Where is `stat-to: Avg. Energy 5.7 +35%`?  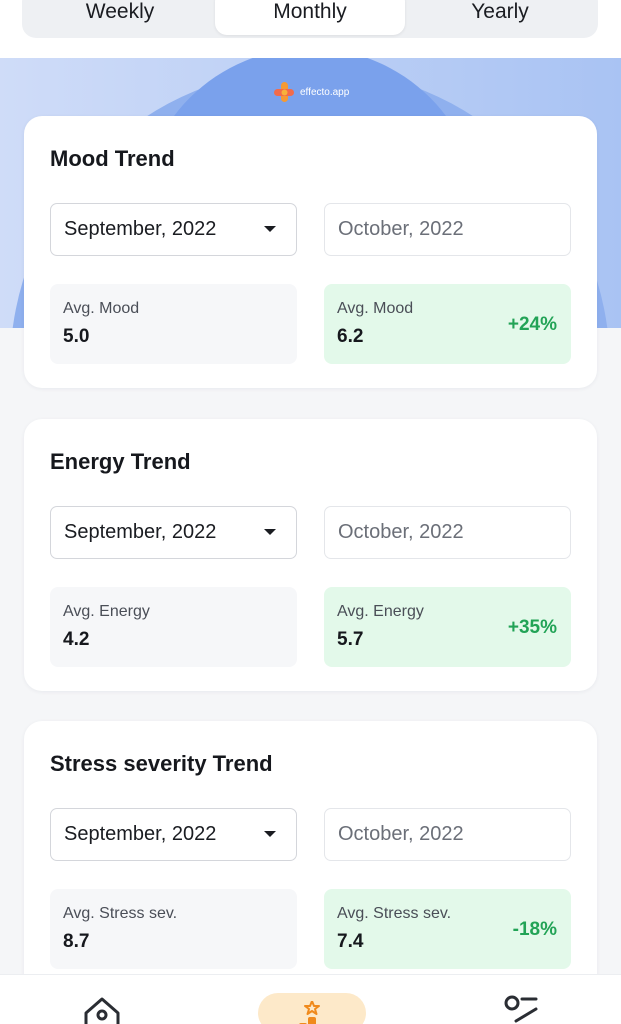 stat-to: Avg. Energy 5.7 +35% is located at coordinates (447, 627).